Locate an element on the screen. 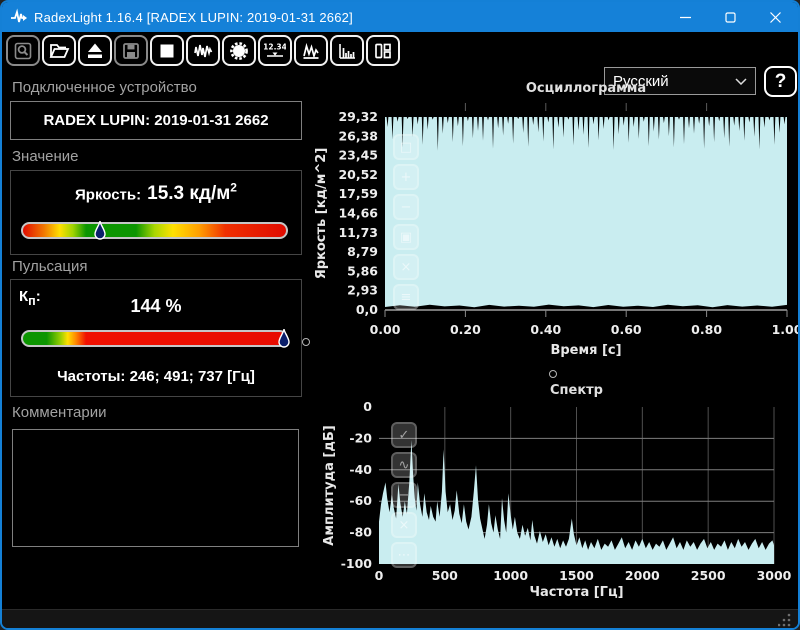  osc-x-tick: 0.80 is located at coordinates (706, 329).